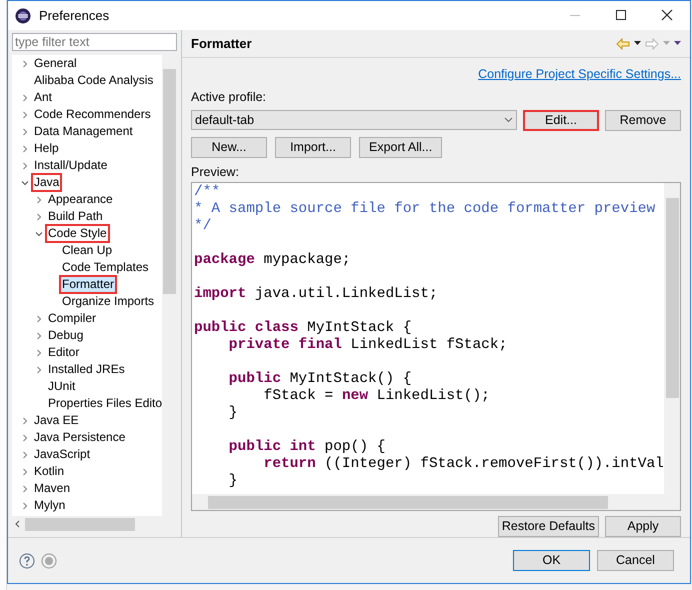  Describe the element at coordinates (637, 43) in the screenshot. I see `dropdown-caret-icon` at that location.